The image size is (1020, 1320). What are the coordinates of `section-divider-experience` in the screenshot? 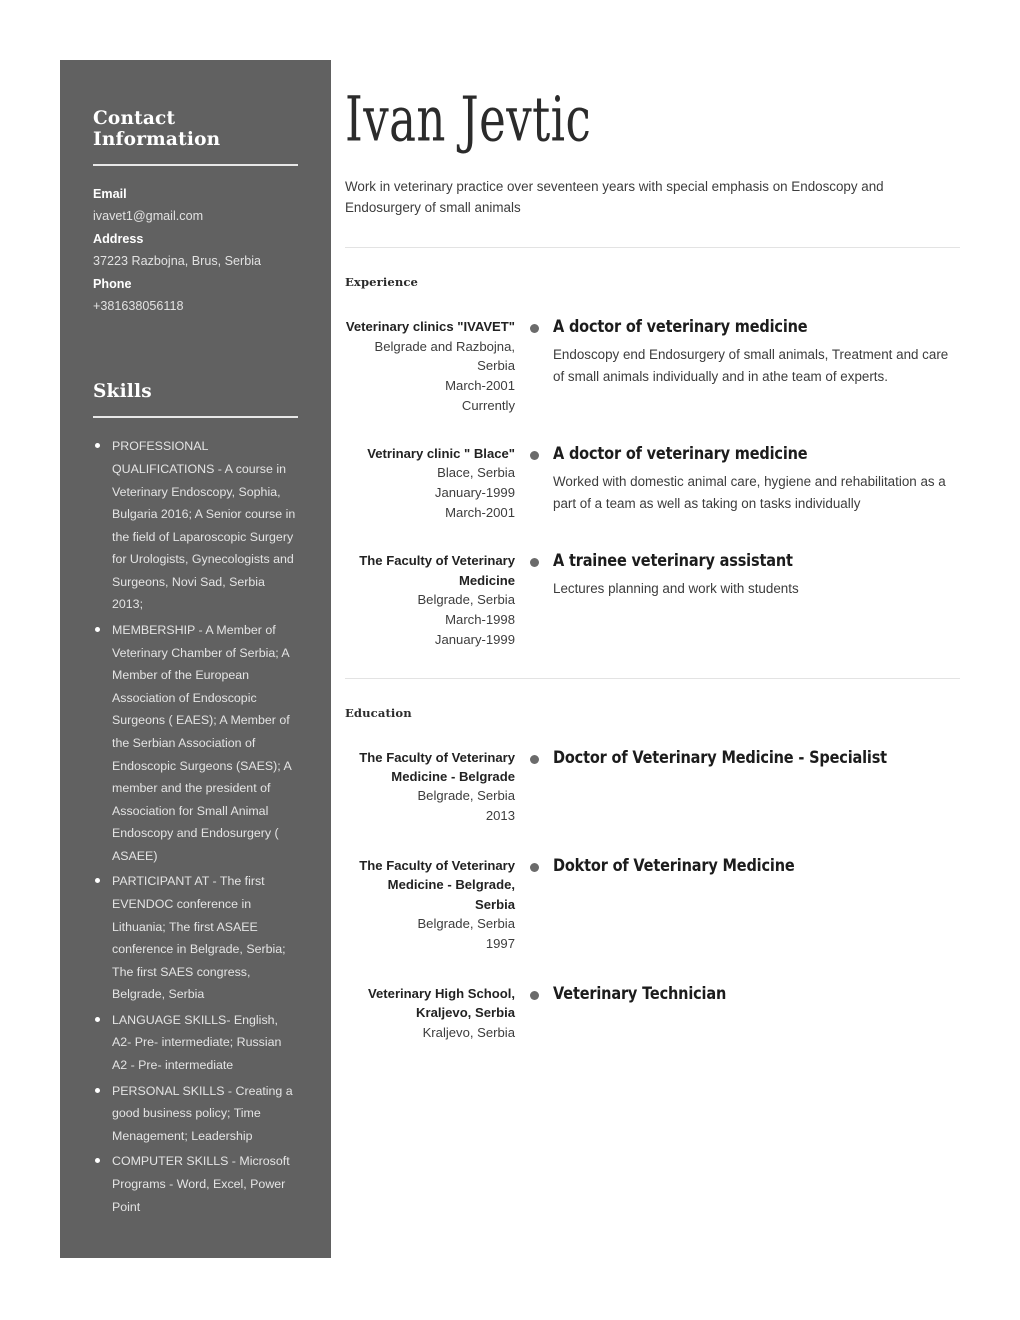 It's located at (652, 248).